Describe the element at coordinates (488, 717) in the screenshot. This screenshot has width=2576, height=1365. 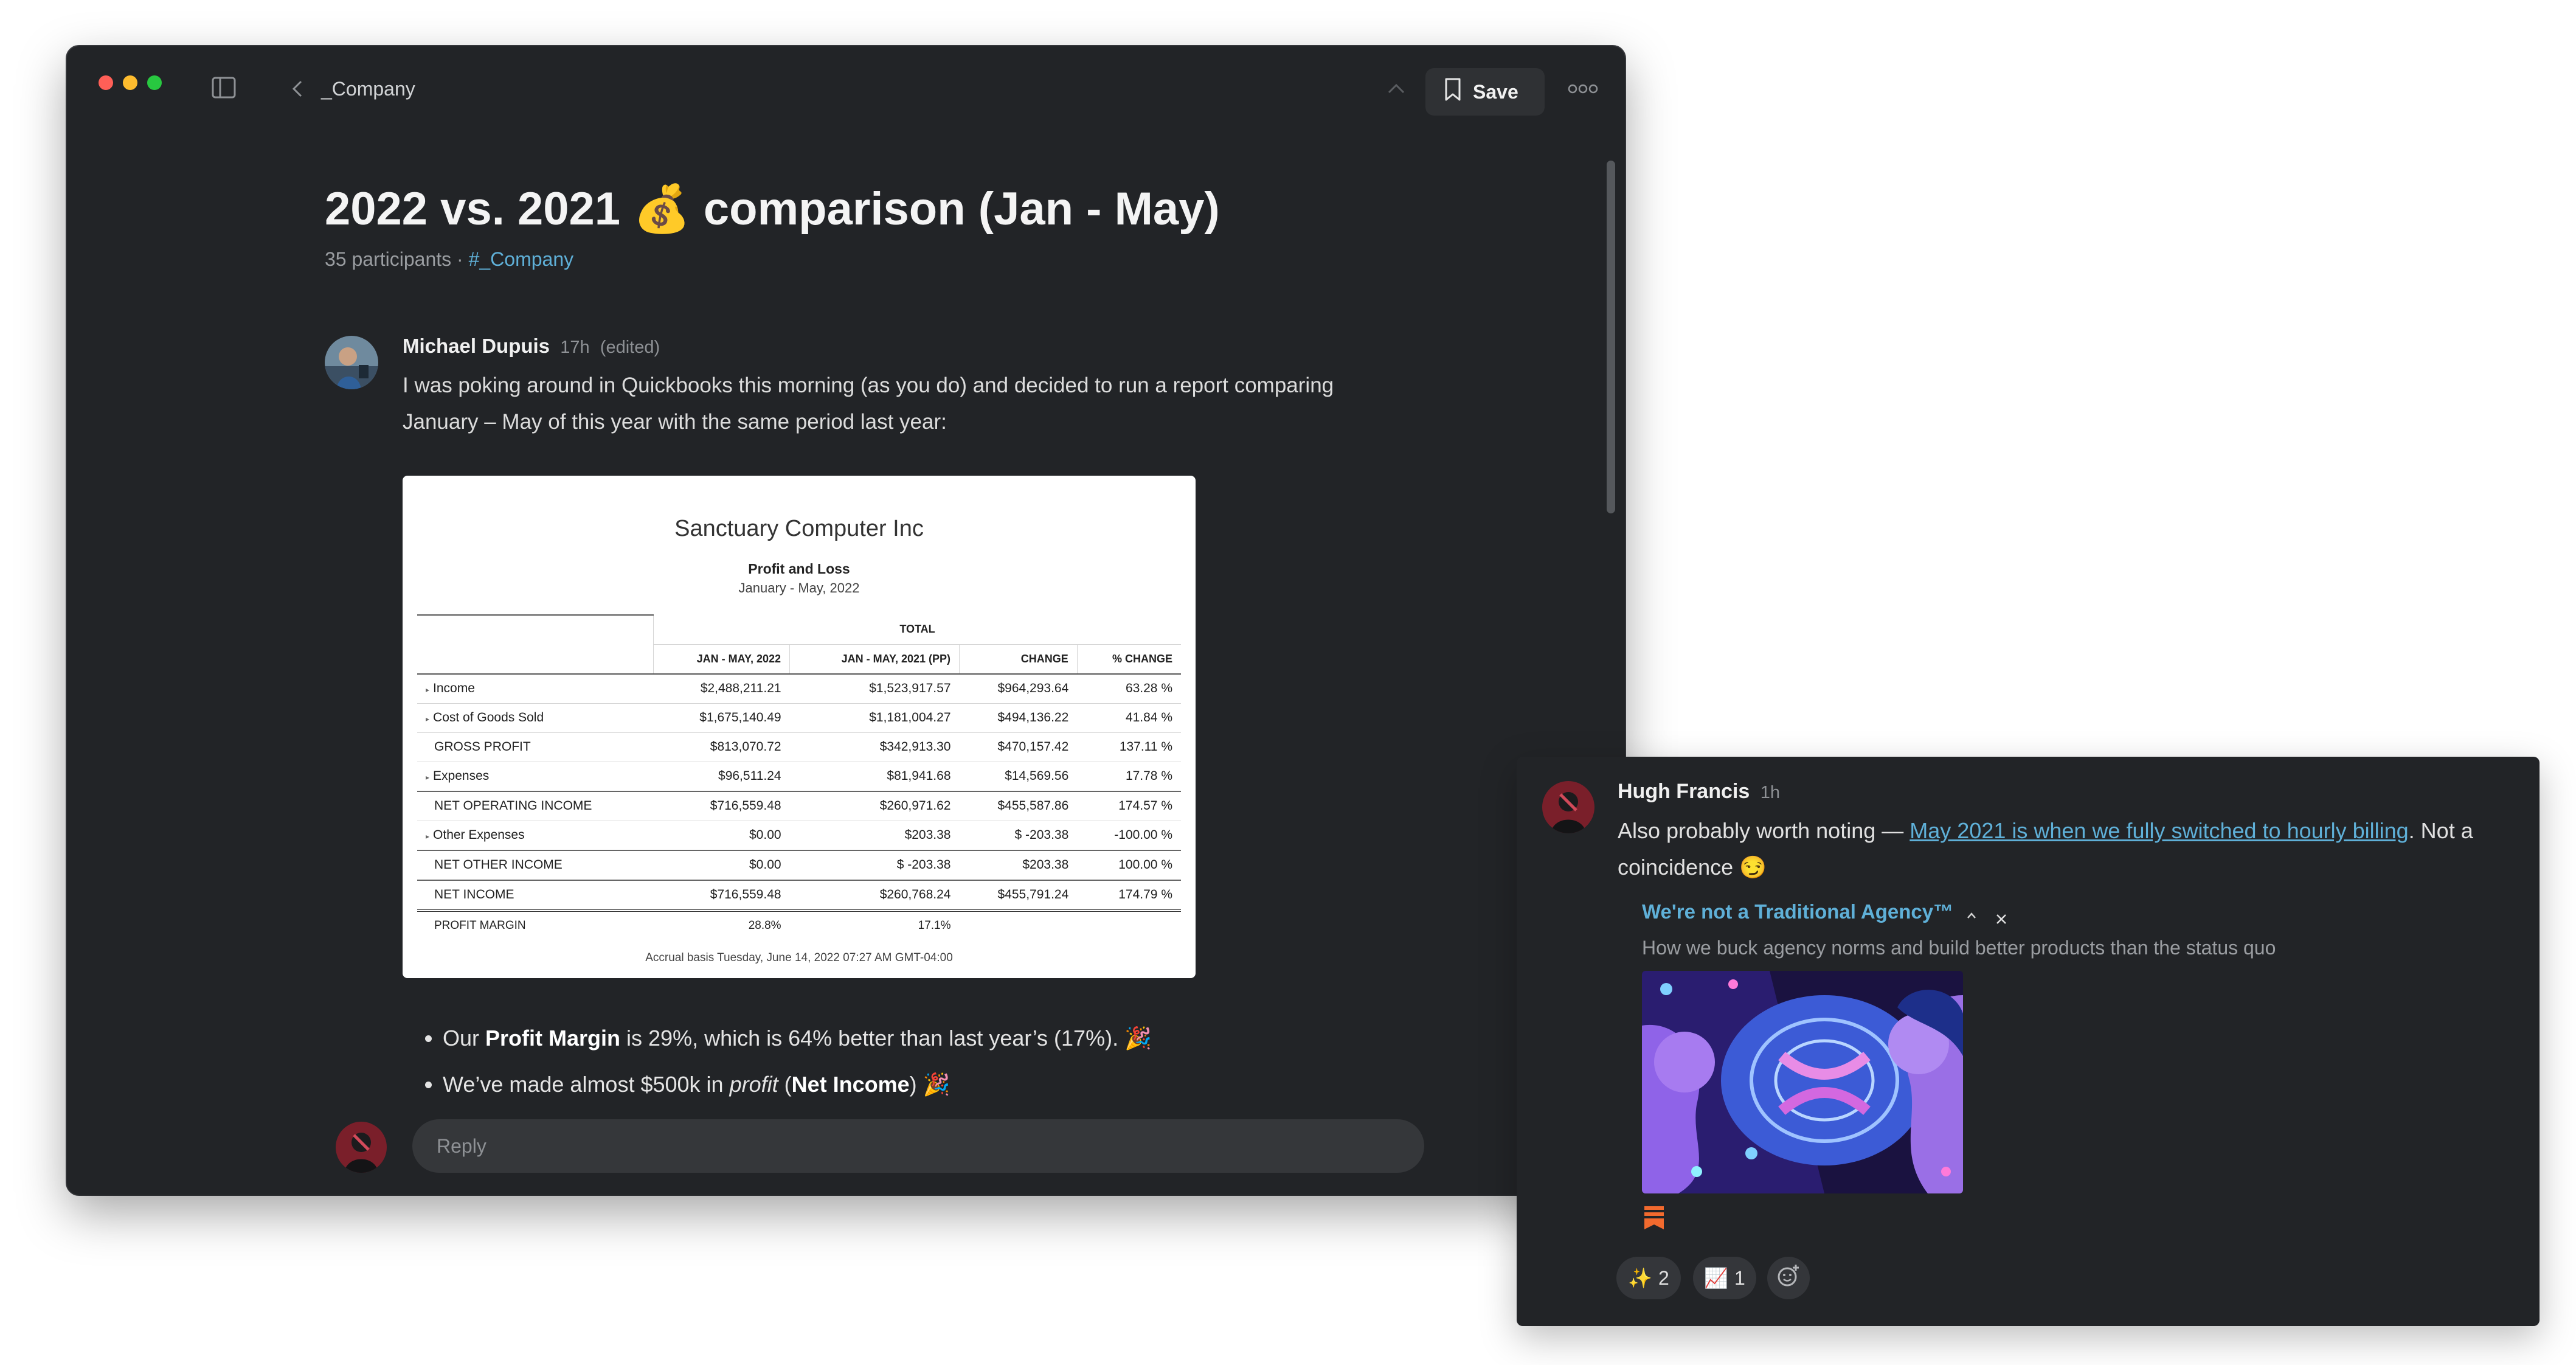
I see `row-label: Cost of Goods Sold` at that location.